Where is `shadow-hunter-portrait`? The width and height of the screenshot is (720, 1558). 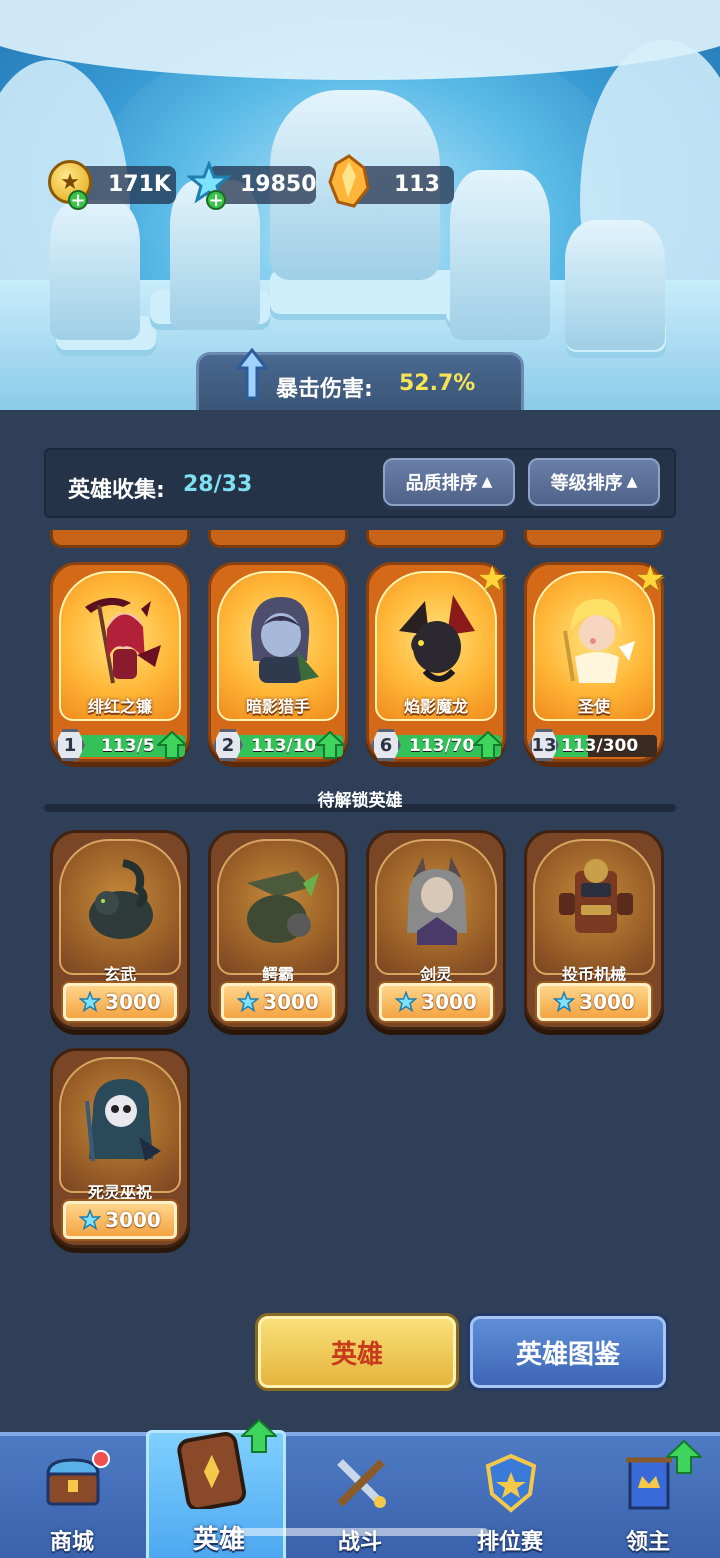 shadow-hunter-portrait is located at coordinates (285, 640).